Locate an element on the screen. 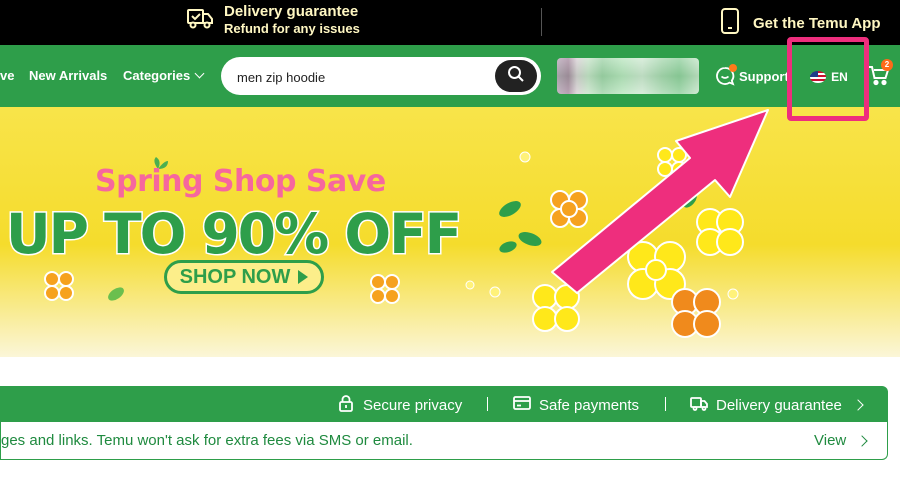 This screenshot has height=481, width=900. shop-now-button: SHOP NOW is located at coordinates (244, 277).